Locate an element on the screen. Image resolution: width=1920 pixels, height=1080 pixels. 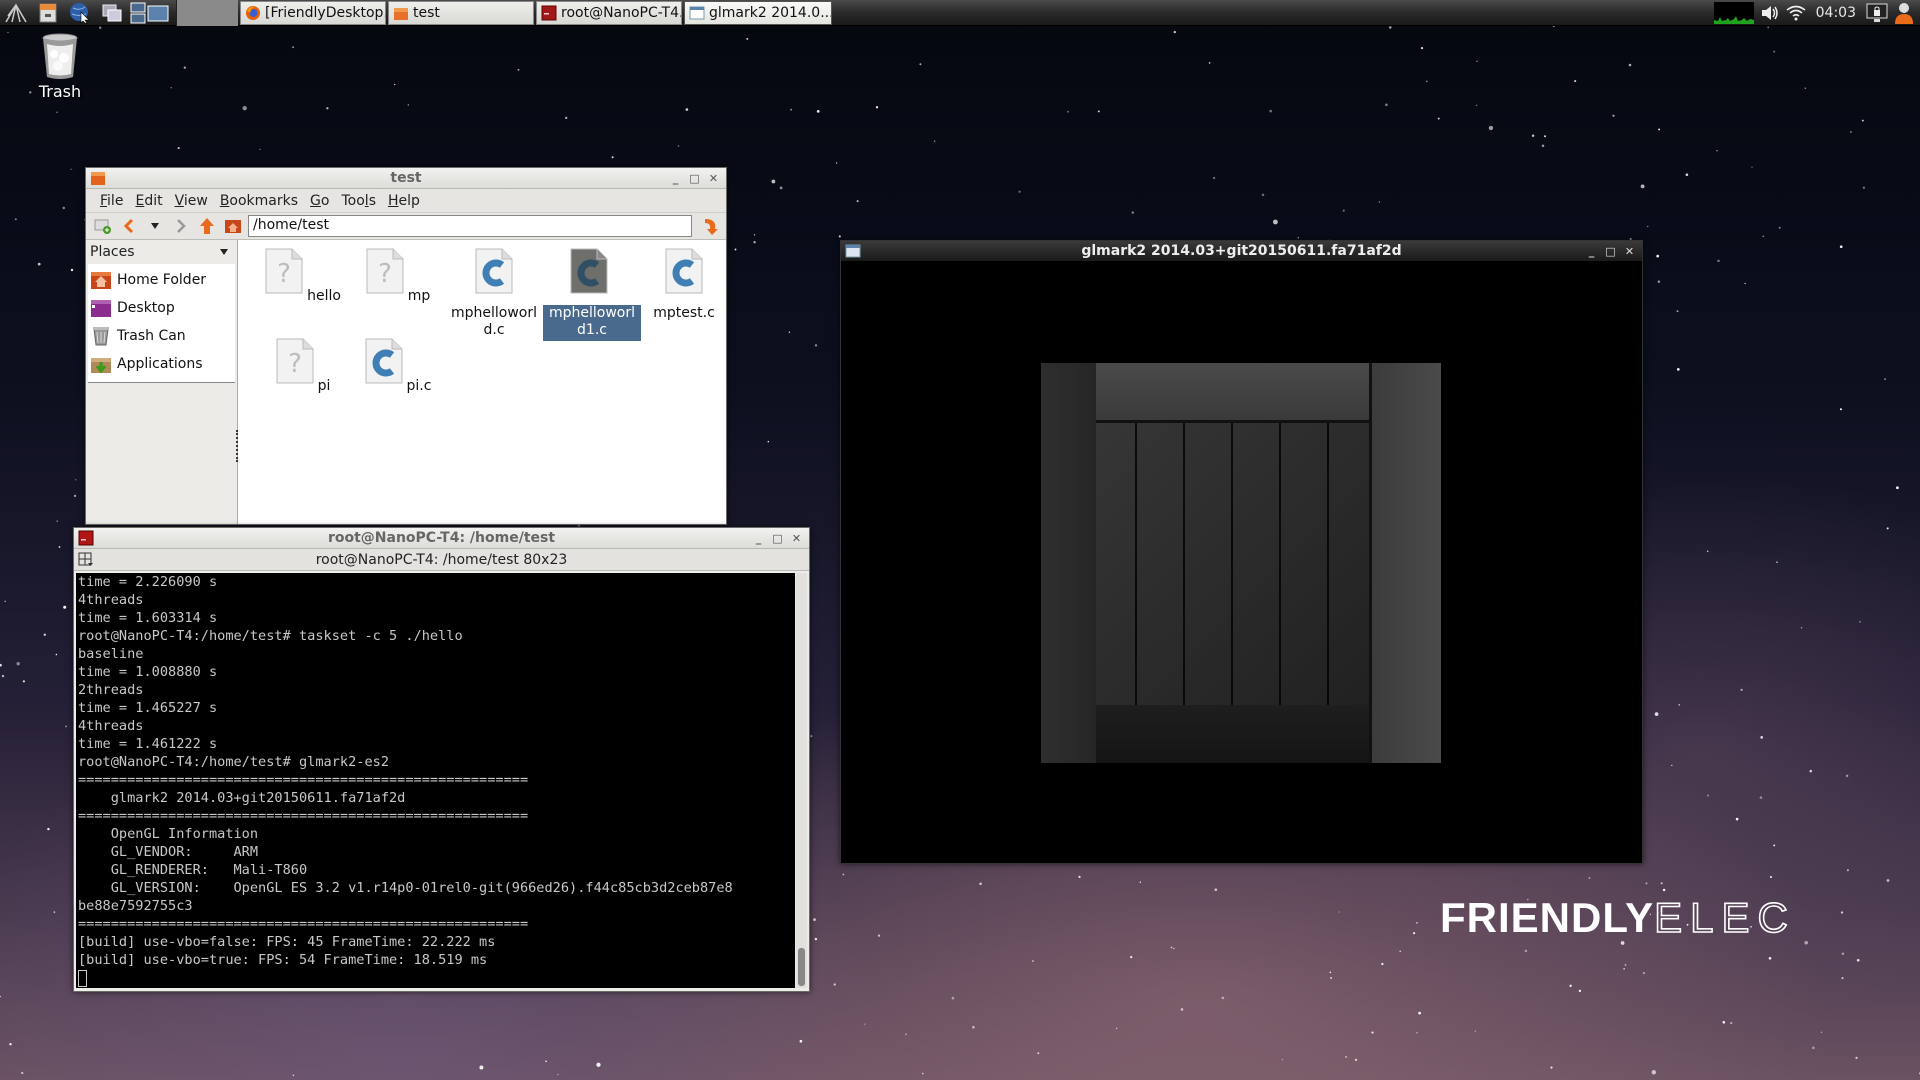
launcher-menu is located at coordinates (16, 13).